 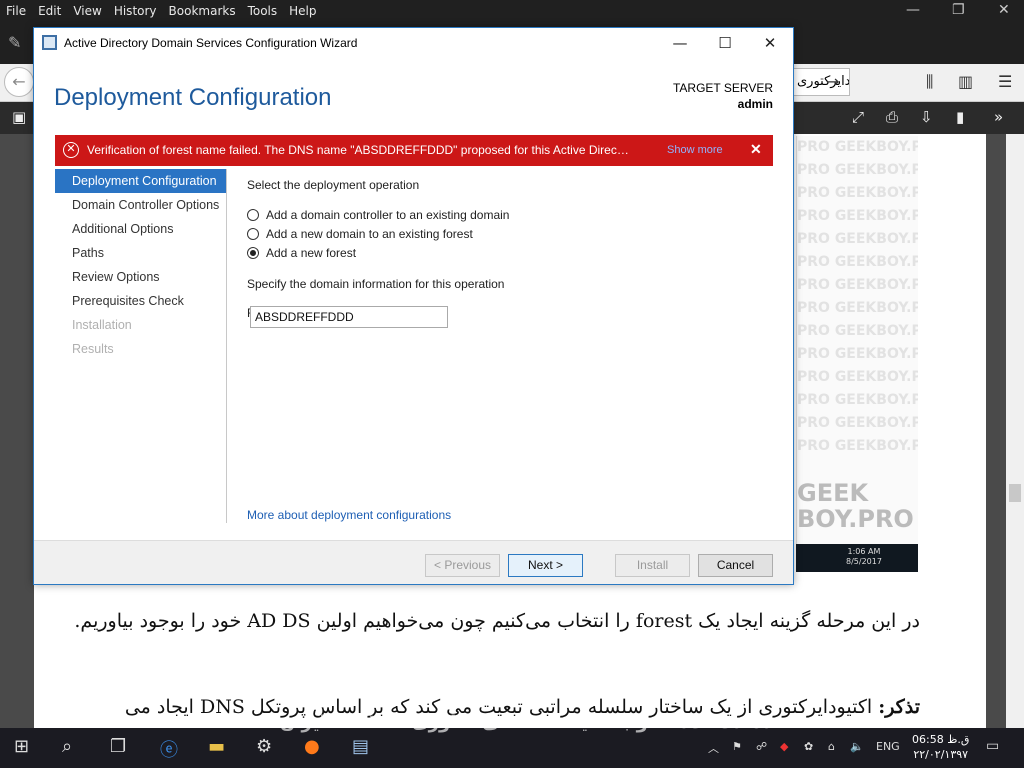 What do you see at coordinates (941, 739) in the screenshot?
I see `clock-time: 06:58 ق.ظ` at bounding box center [941, 739].